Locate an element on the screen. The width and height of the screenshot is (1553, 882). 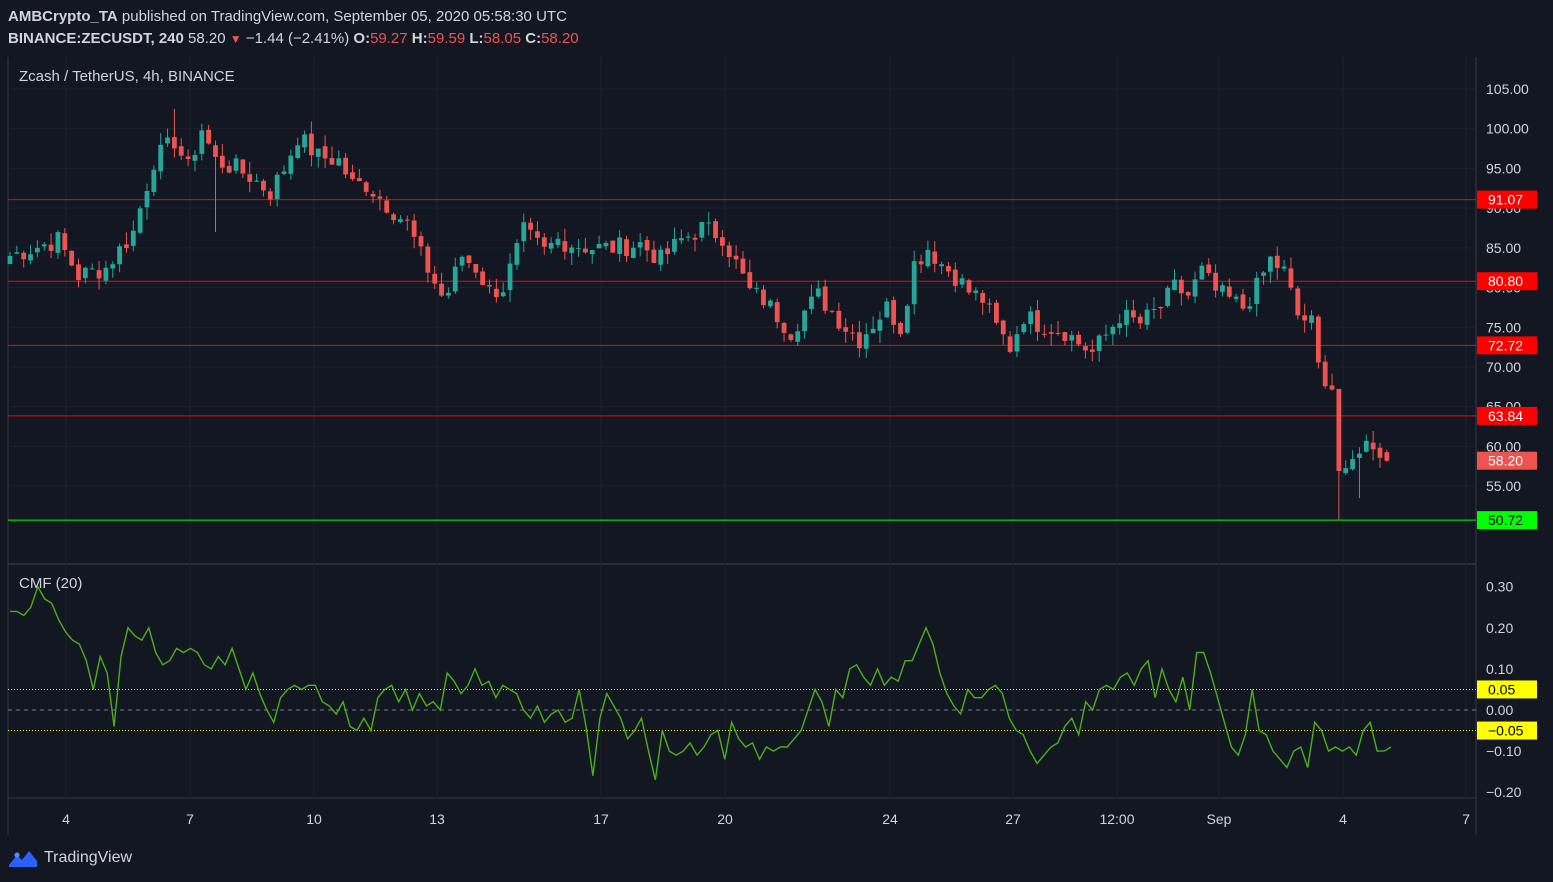
time-tick-label: 12:00 is located at coordinates (1116, 819).